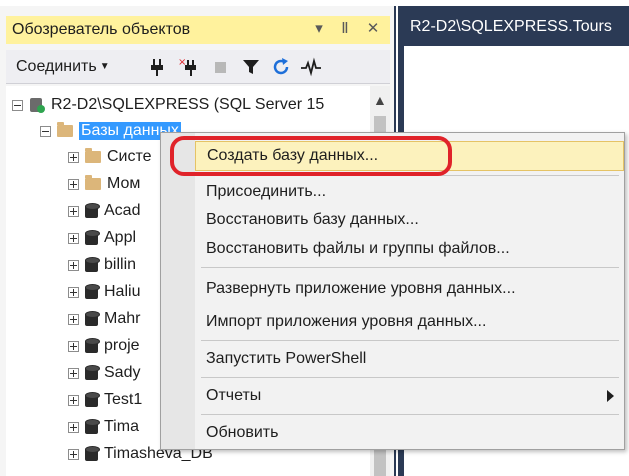 The height and width of the screenshot is (476, 629). Describe the element at coordinates (37, 105) in the screenshot. I see `server-icon` at that location.